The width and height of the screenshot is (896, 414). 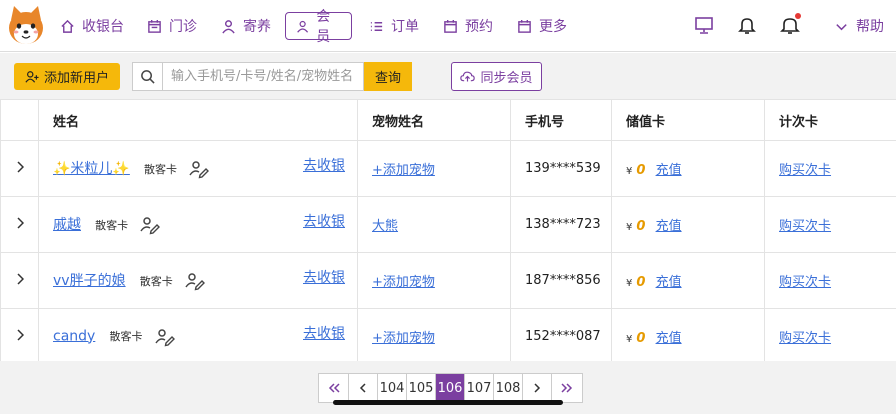 I want to click on nav-item-appointment: 预约, so click(x=468, y=26).